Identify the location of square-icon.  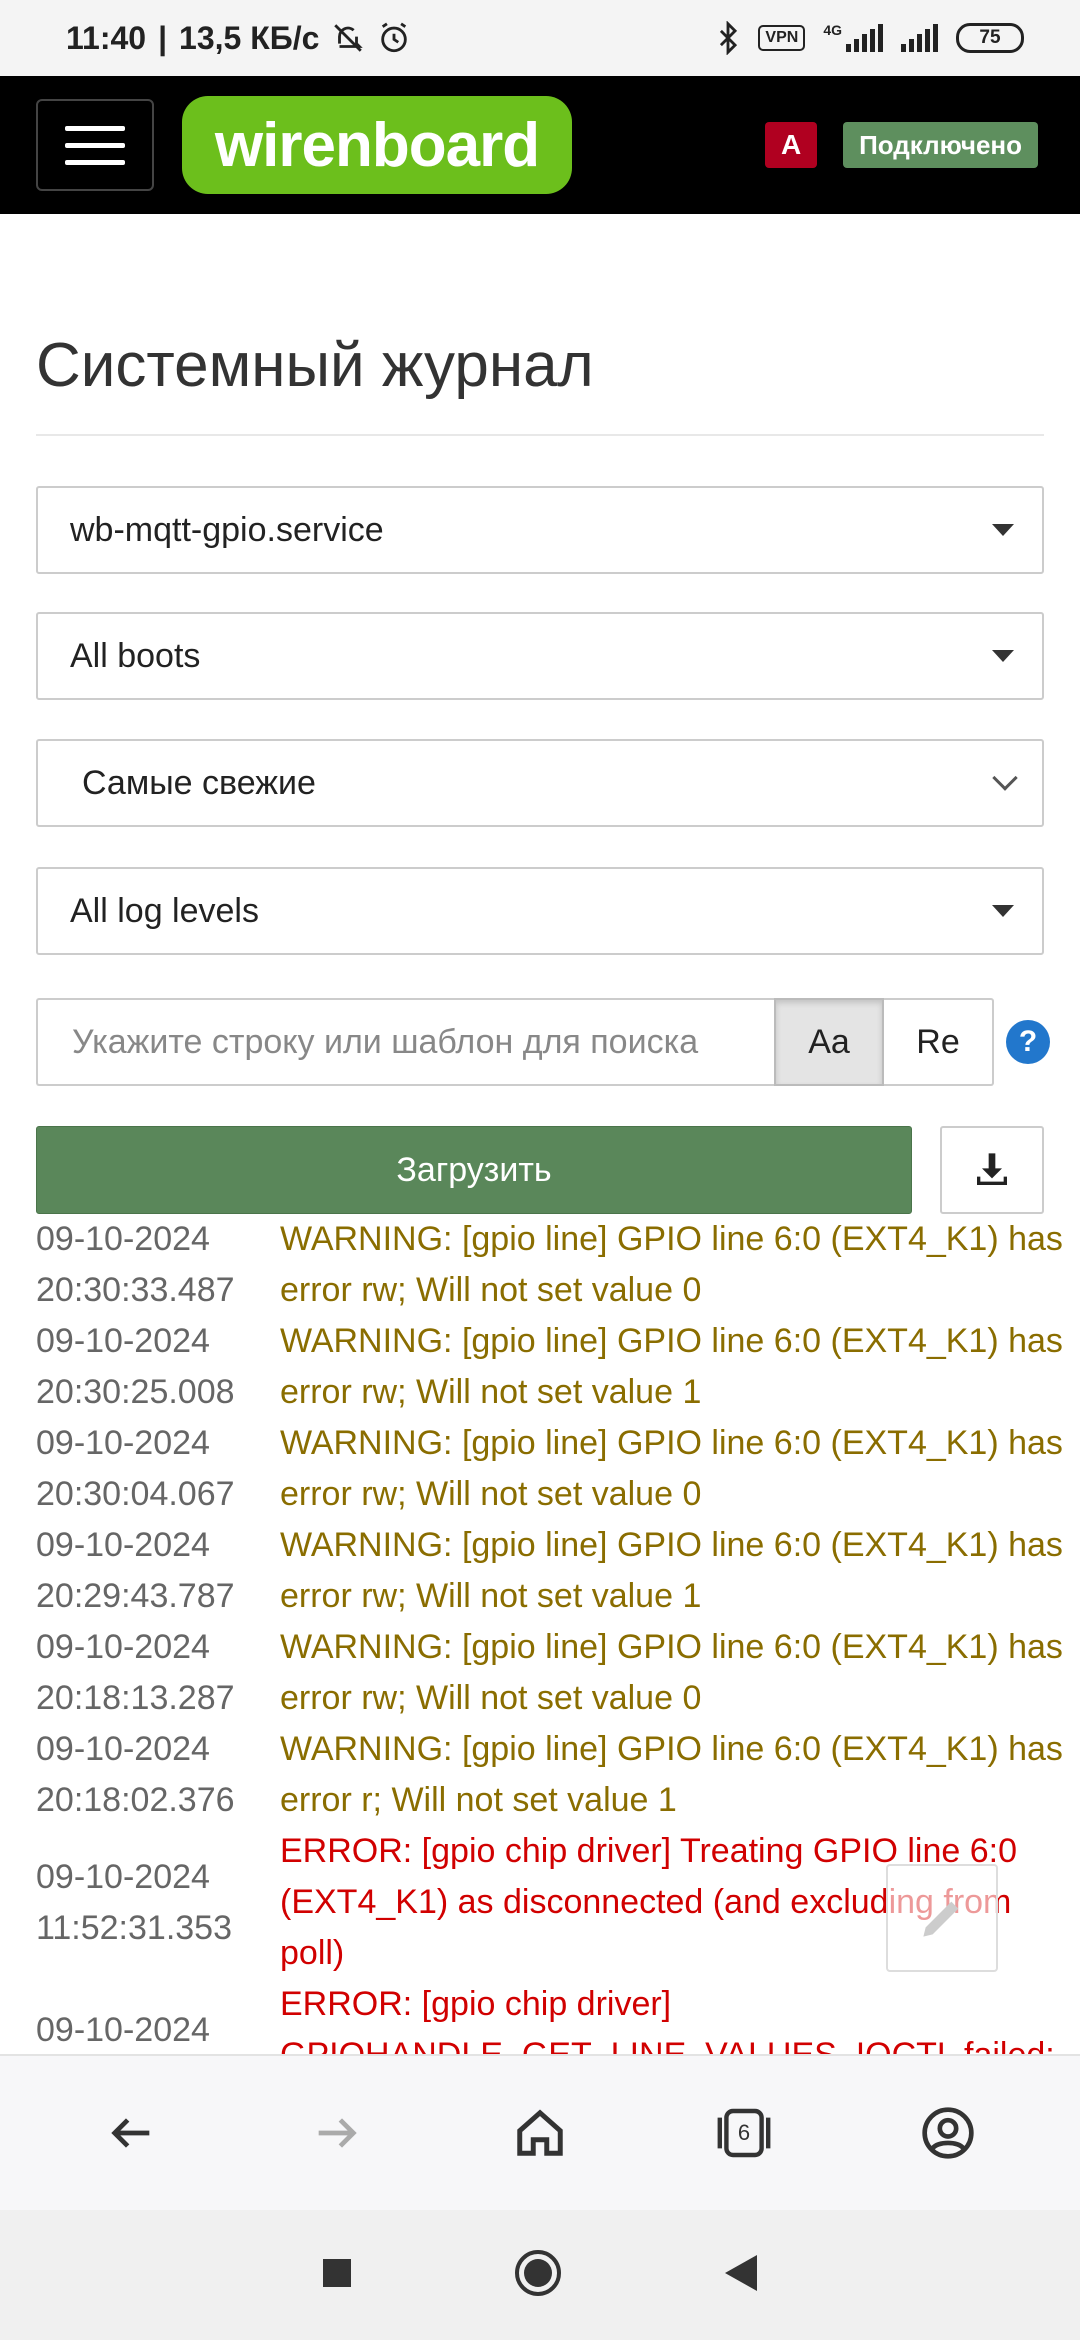
(337, 2272).